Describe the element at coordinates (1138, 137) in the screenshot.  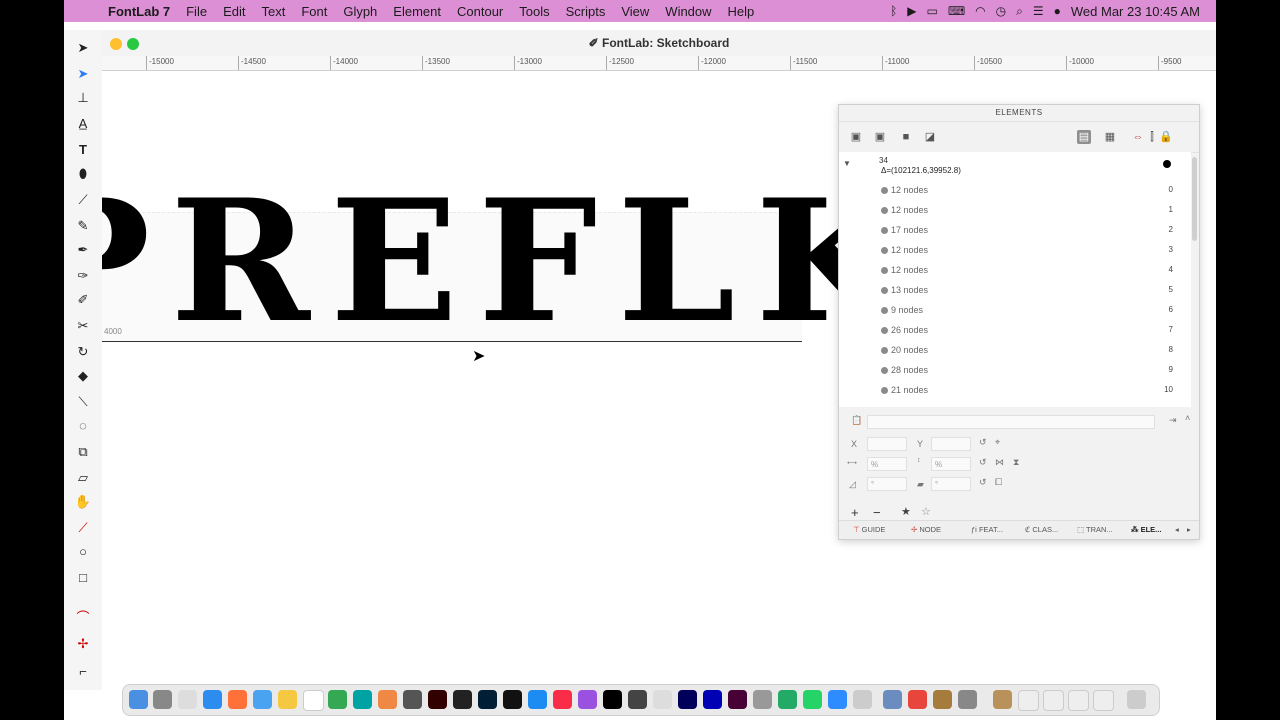
I see `link-icon: ⇔` at that location.